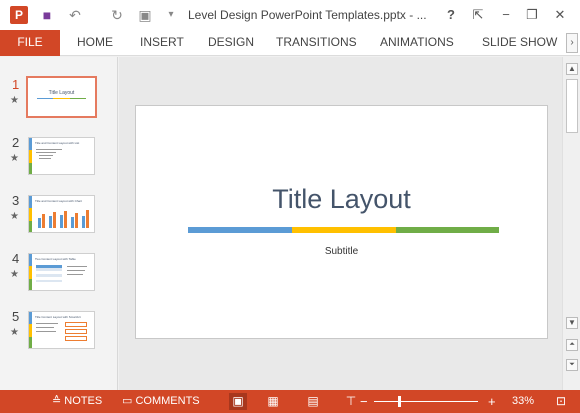 Image resolution: width=580 pixels, height=413 pixels. I want to click on comments-label: COMMENTS, so click(167, 401).